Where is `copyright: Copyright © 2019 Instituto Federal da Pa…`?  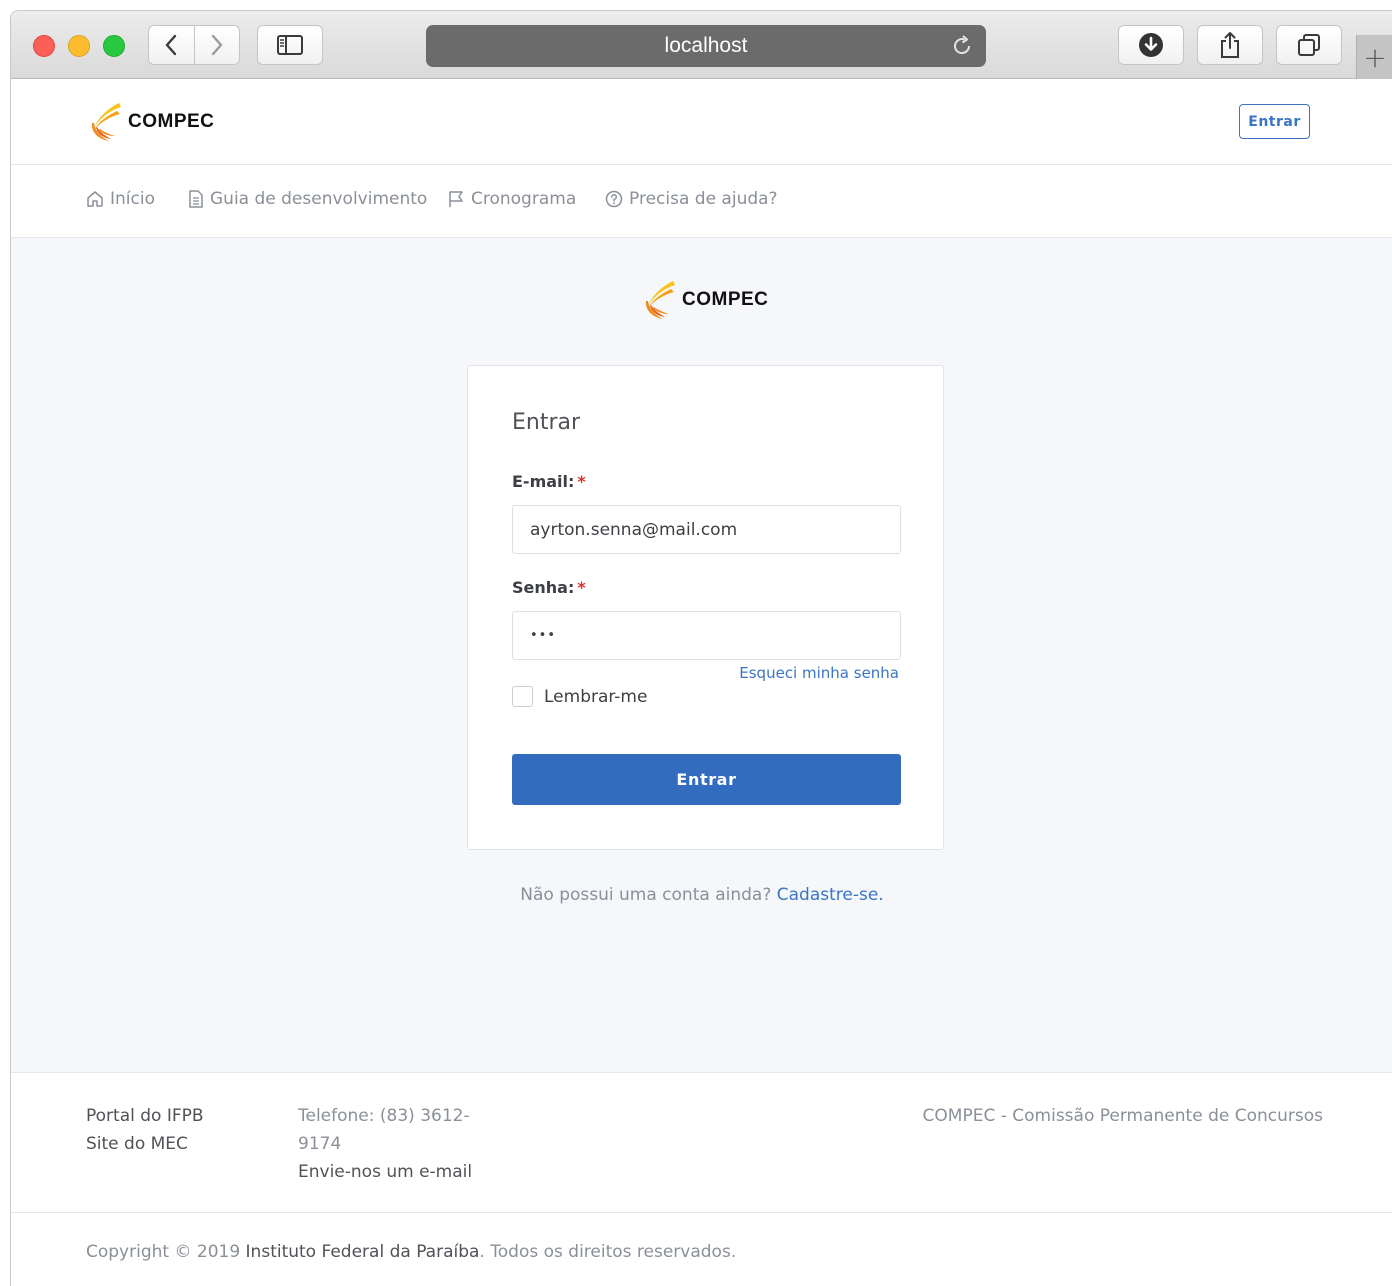
copyright: Copyright © 2019 Instituto Federal da Pa… is located at coordinates (411, 1252).